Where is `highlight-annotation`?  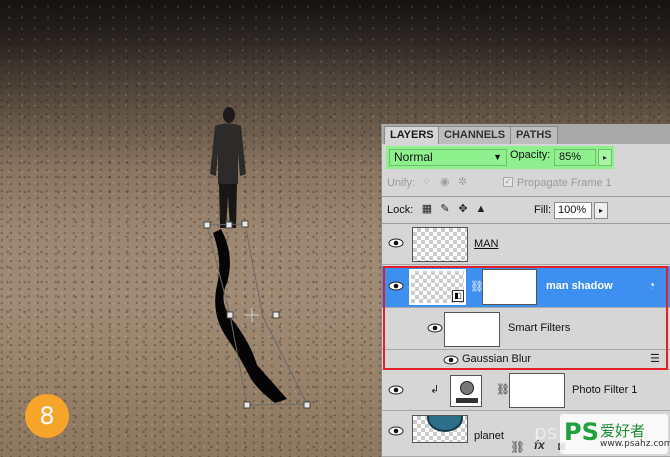
highlight-annotation is located at coordinates (525, 318).